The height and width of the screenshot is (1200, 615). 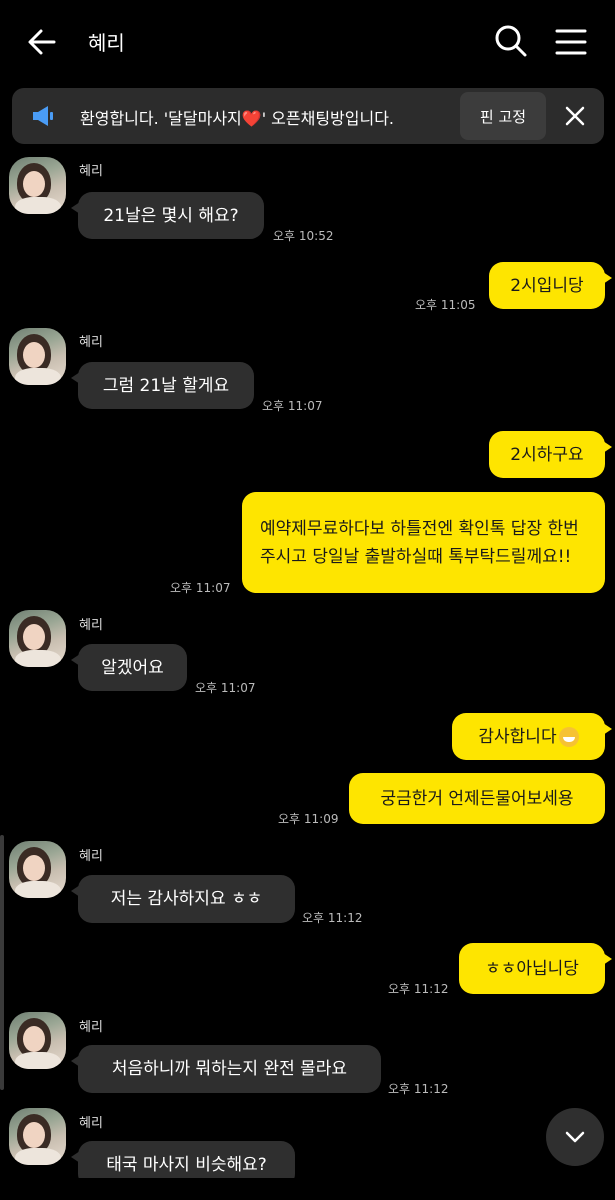 I want to click on chat-title: 혜리, so click(x=106, y=43).